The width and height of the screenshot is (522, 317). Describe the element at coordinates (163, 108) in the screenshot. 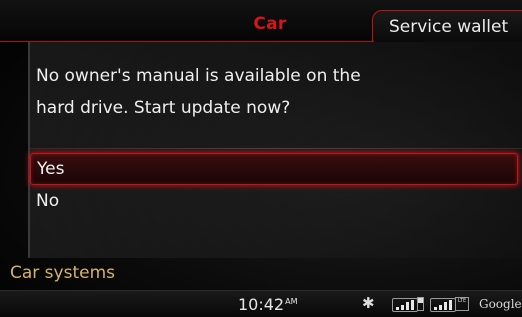

I see `dialog-message-line-2: hard drive. Start update now?` at that location.